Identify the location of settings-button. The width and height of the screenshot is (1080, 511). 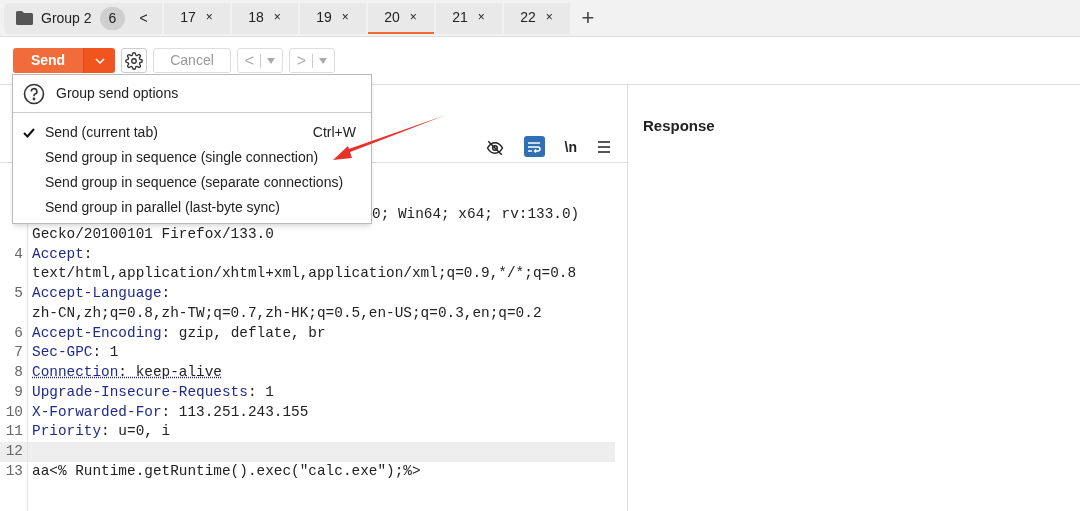
(134, 60).